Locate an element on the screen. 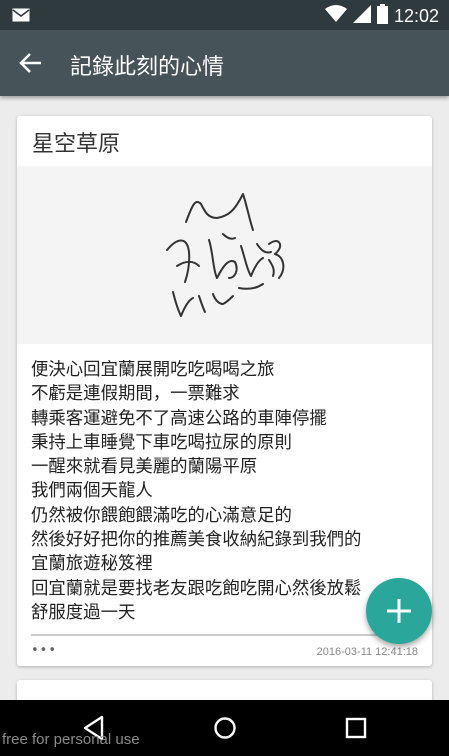  nav-home-button is located at coordinates (225, 728).